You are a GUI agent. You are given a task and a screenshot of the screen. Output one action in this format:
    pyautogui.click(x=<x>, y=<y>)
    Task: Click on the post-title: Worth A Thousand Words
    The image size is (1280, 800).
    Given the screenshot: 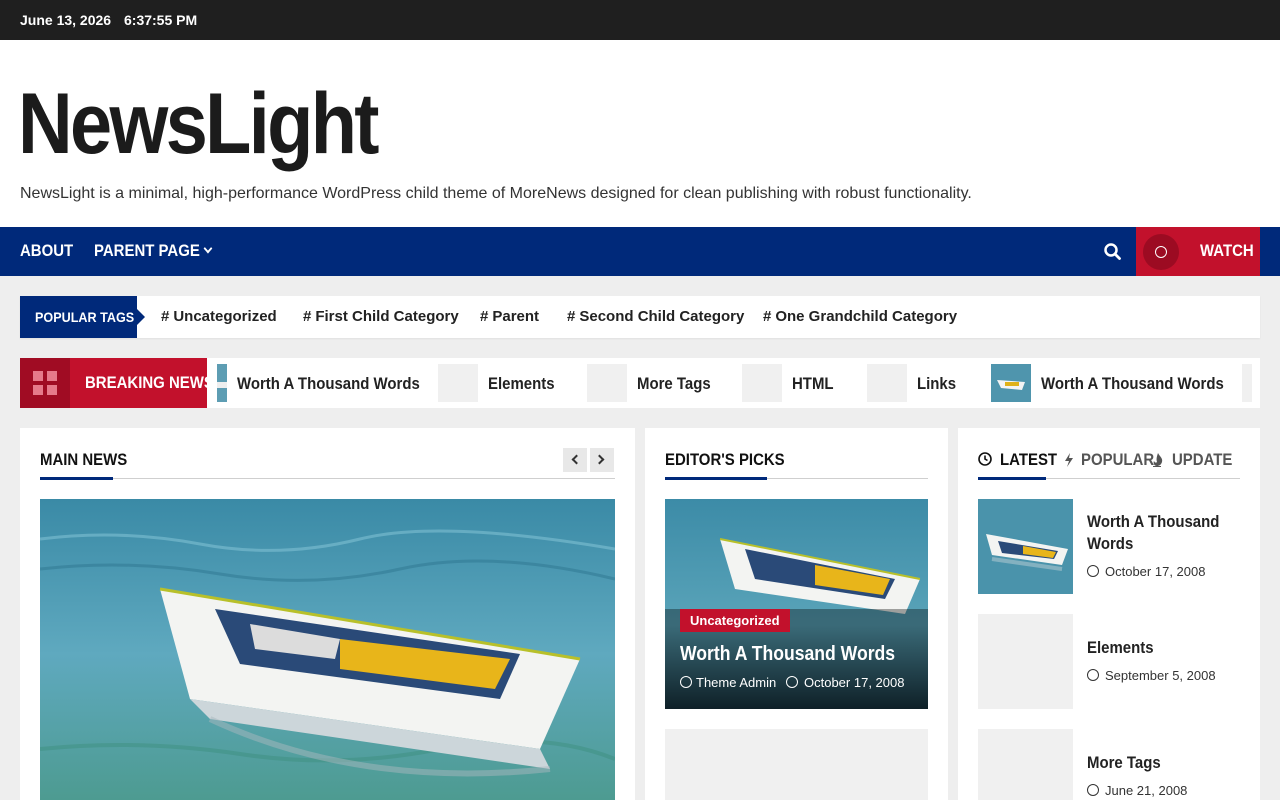 What is the action you would take?
    pyautogui.click(x=1162, y=533)
    